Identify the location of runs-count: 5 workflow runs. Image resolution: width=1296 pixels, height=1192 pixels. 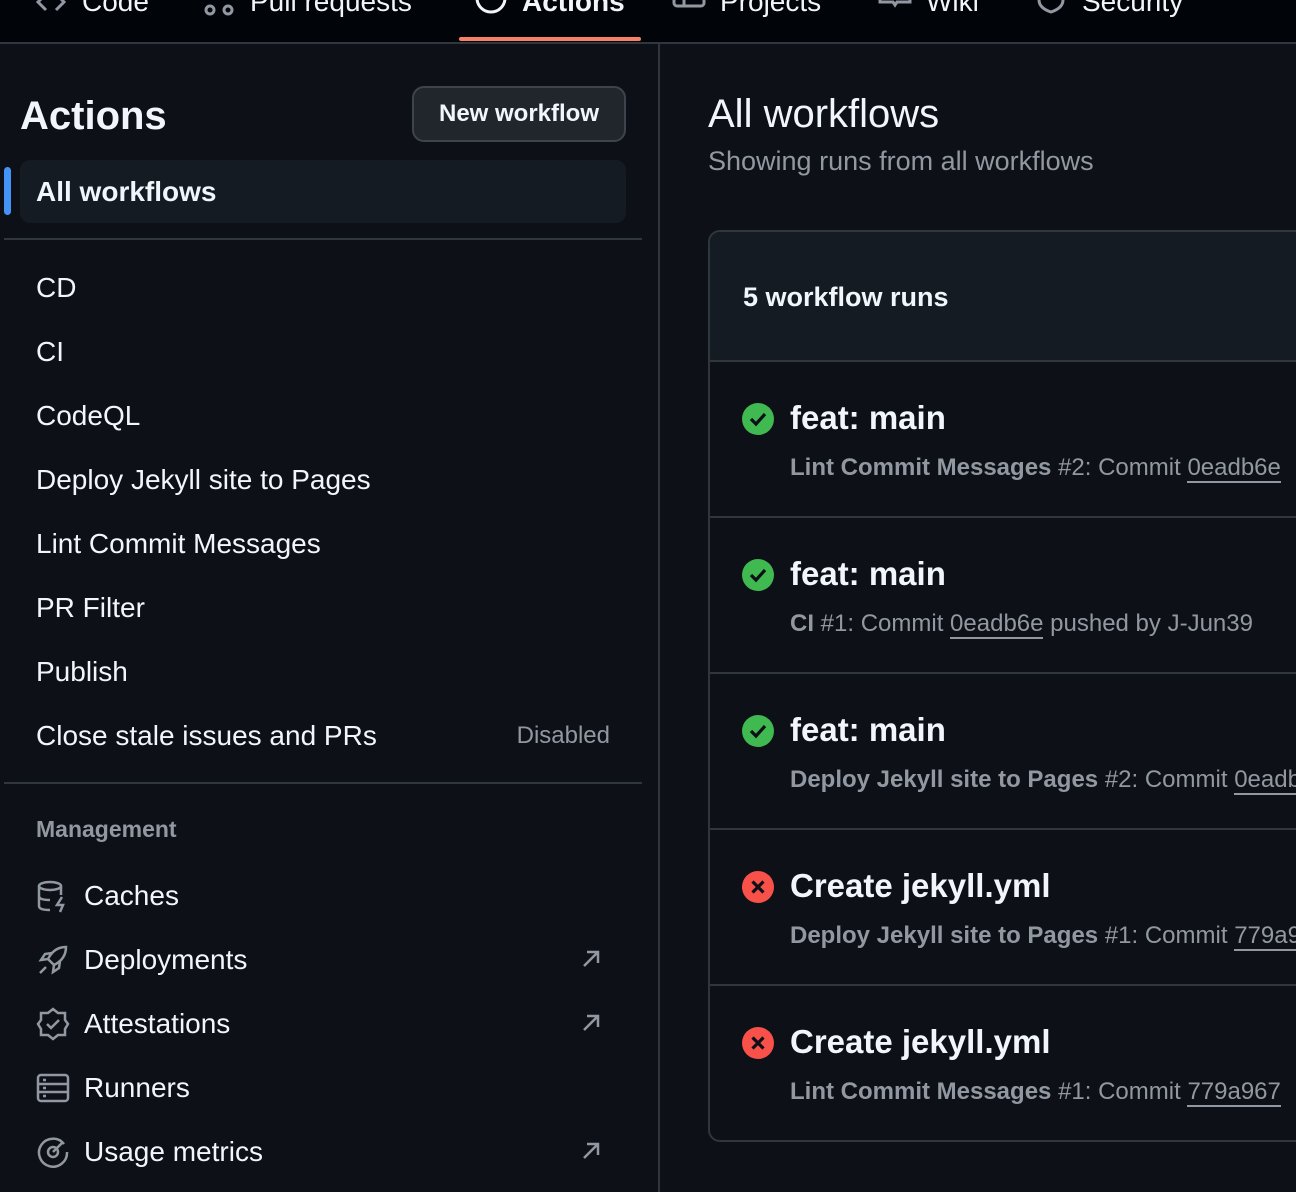
(846, 297).